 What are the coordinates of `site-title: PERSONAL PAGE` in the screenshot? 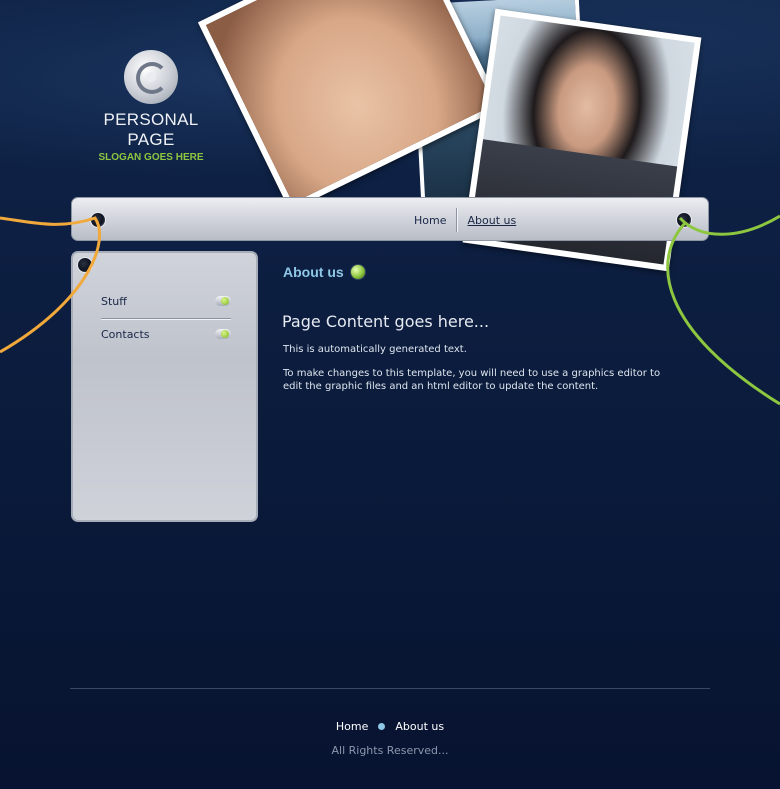 It's located at (151, 129).